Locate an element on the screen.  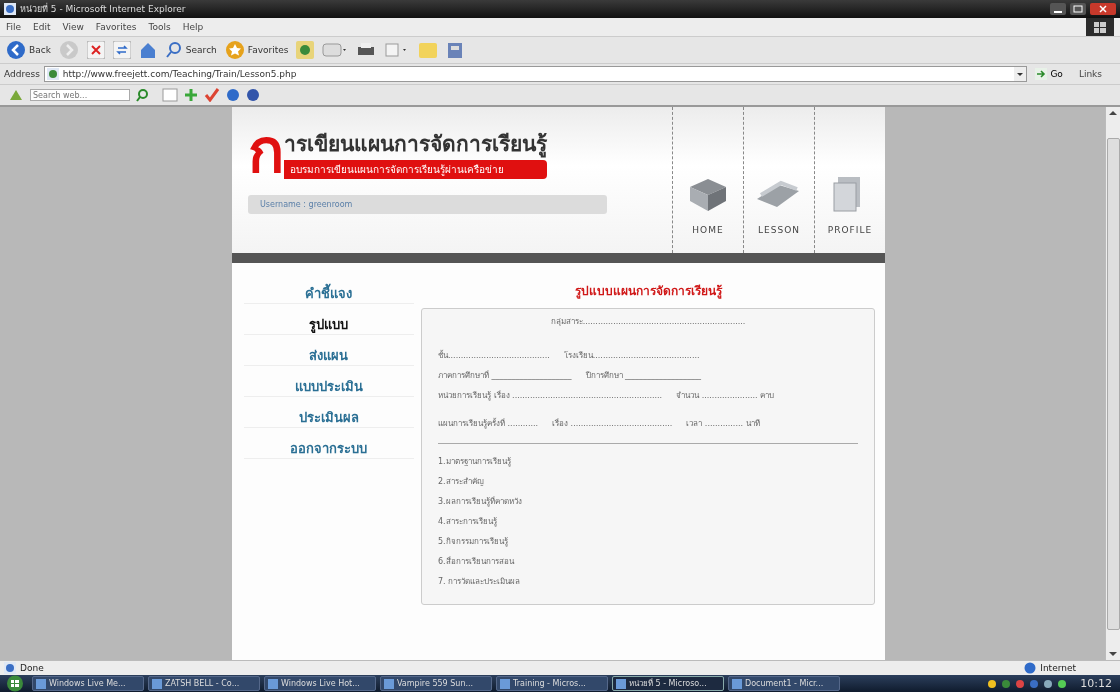
checkmark-icon is located at coordinates (212, 95).